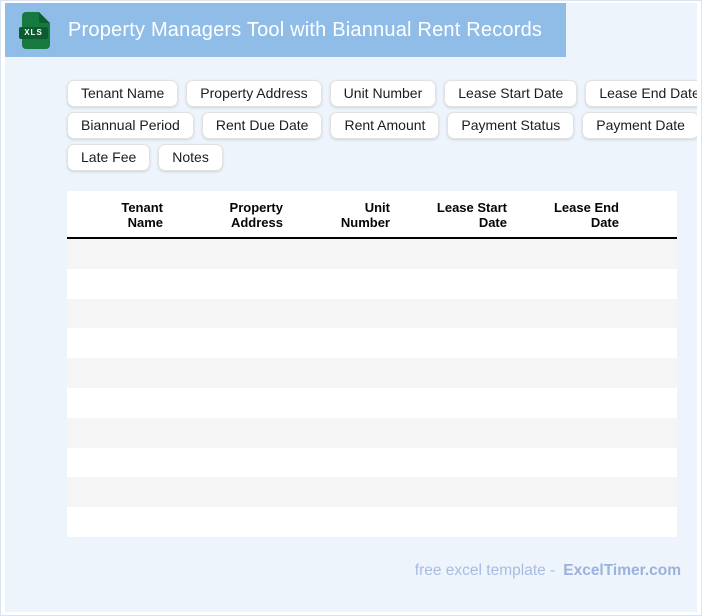 This screenshot has height=616, width=702. What do you see at coordinates (123, 93) in the screenshot?
I see `chip-tenant-name: Tenant Name` at bounding box center [123, 93].